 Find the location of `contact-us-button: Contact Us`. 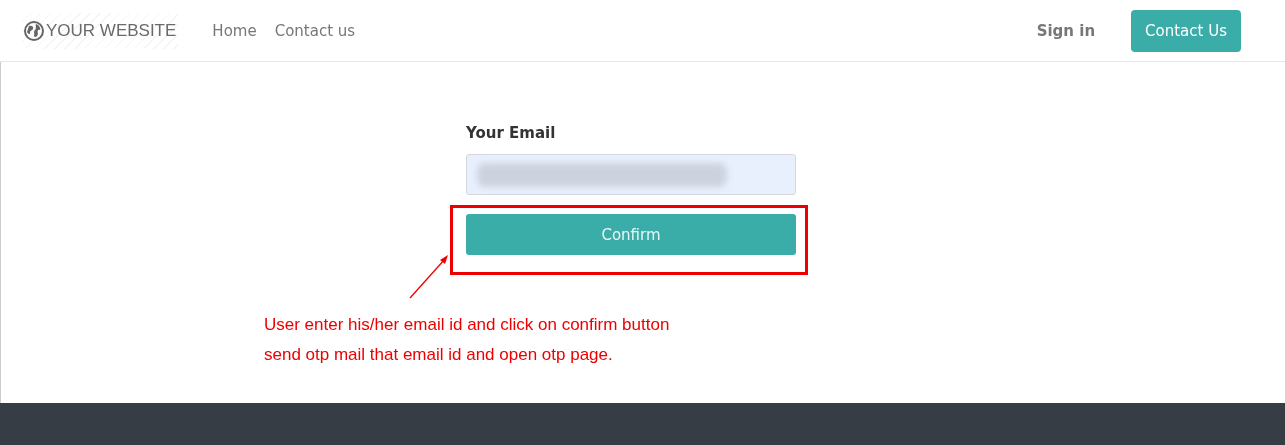

contact-us-button: Contact Us is located at coordinates (1186, 30).